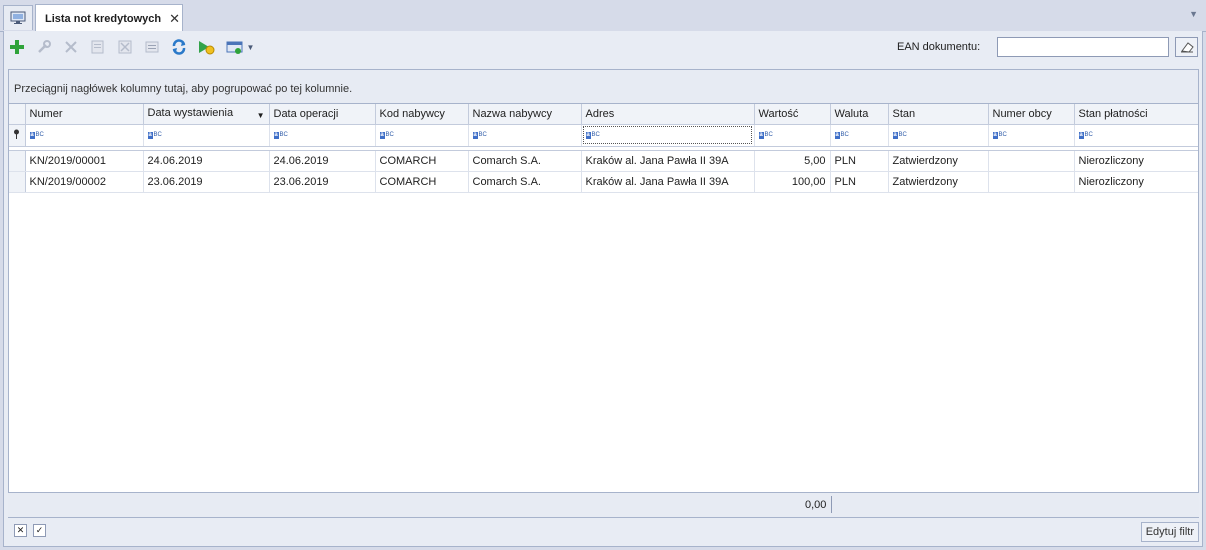 Image resolution: width=1206 pixels, height=550 pixels. What do you see at coordinates (17, 114) in the screenshot?
I see `row-indicator-header` at bounding box center [17, 114].